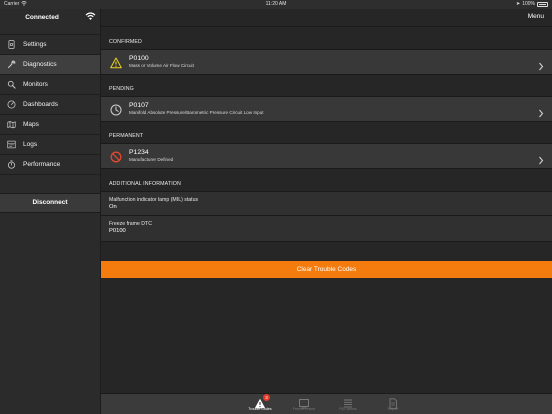 This screenshot has height=414, width=552. Describe the element at coordinates (117, 231) in the screenshot. I see `freeze-frame-value: P0100` at that location.